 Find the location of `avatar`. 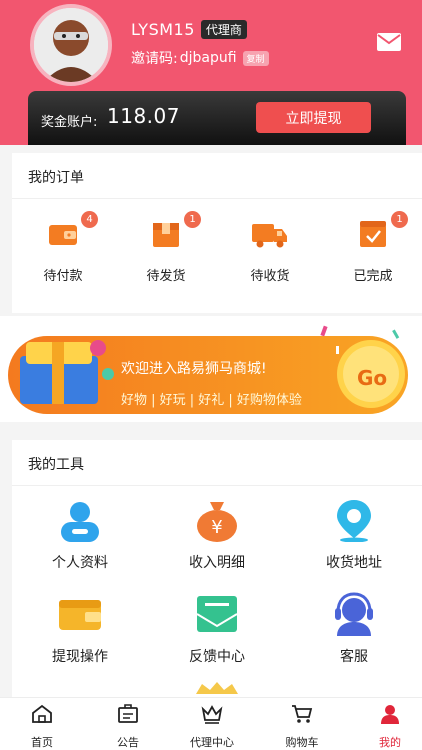

avatar is located at coordinates (71, 45).